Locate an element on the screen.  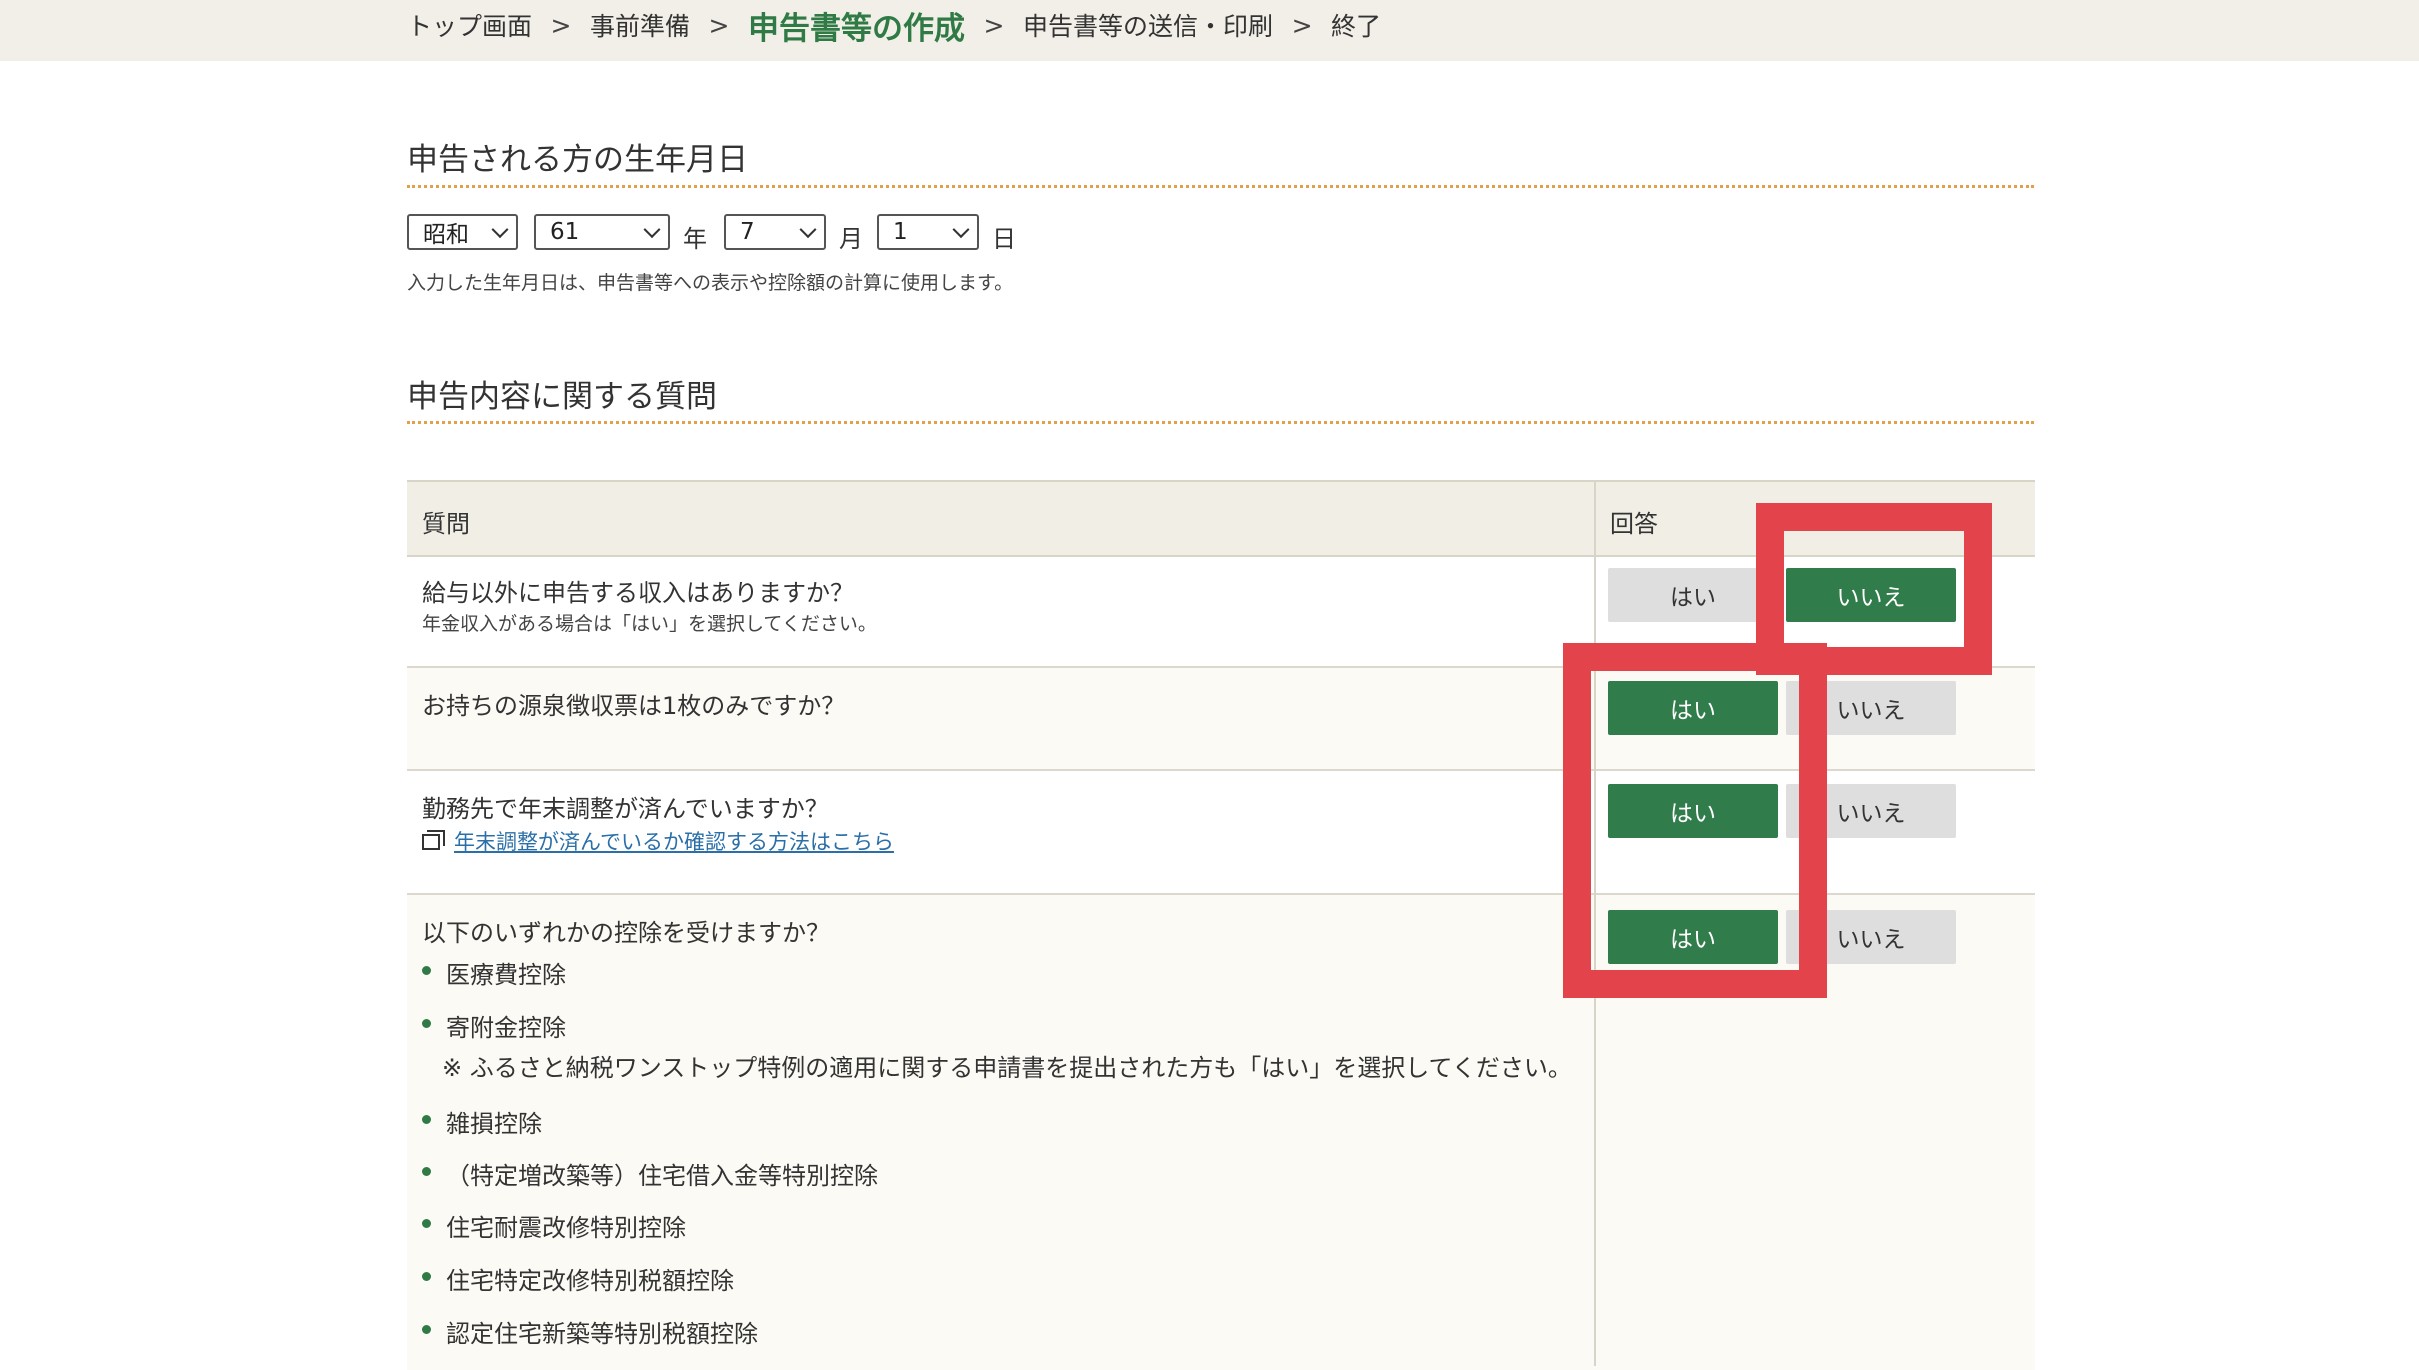
month-select-value: 7 is located at coordinates (747, 232).